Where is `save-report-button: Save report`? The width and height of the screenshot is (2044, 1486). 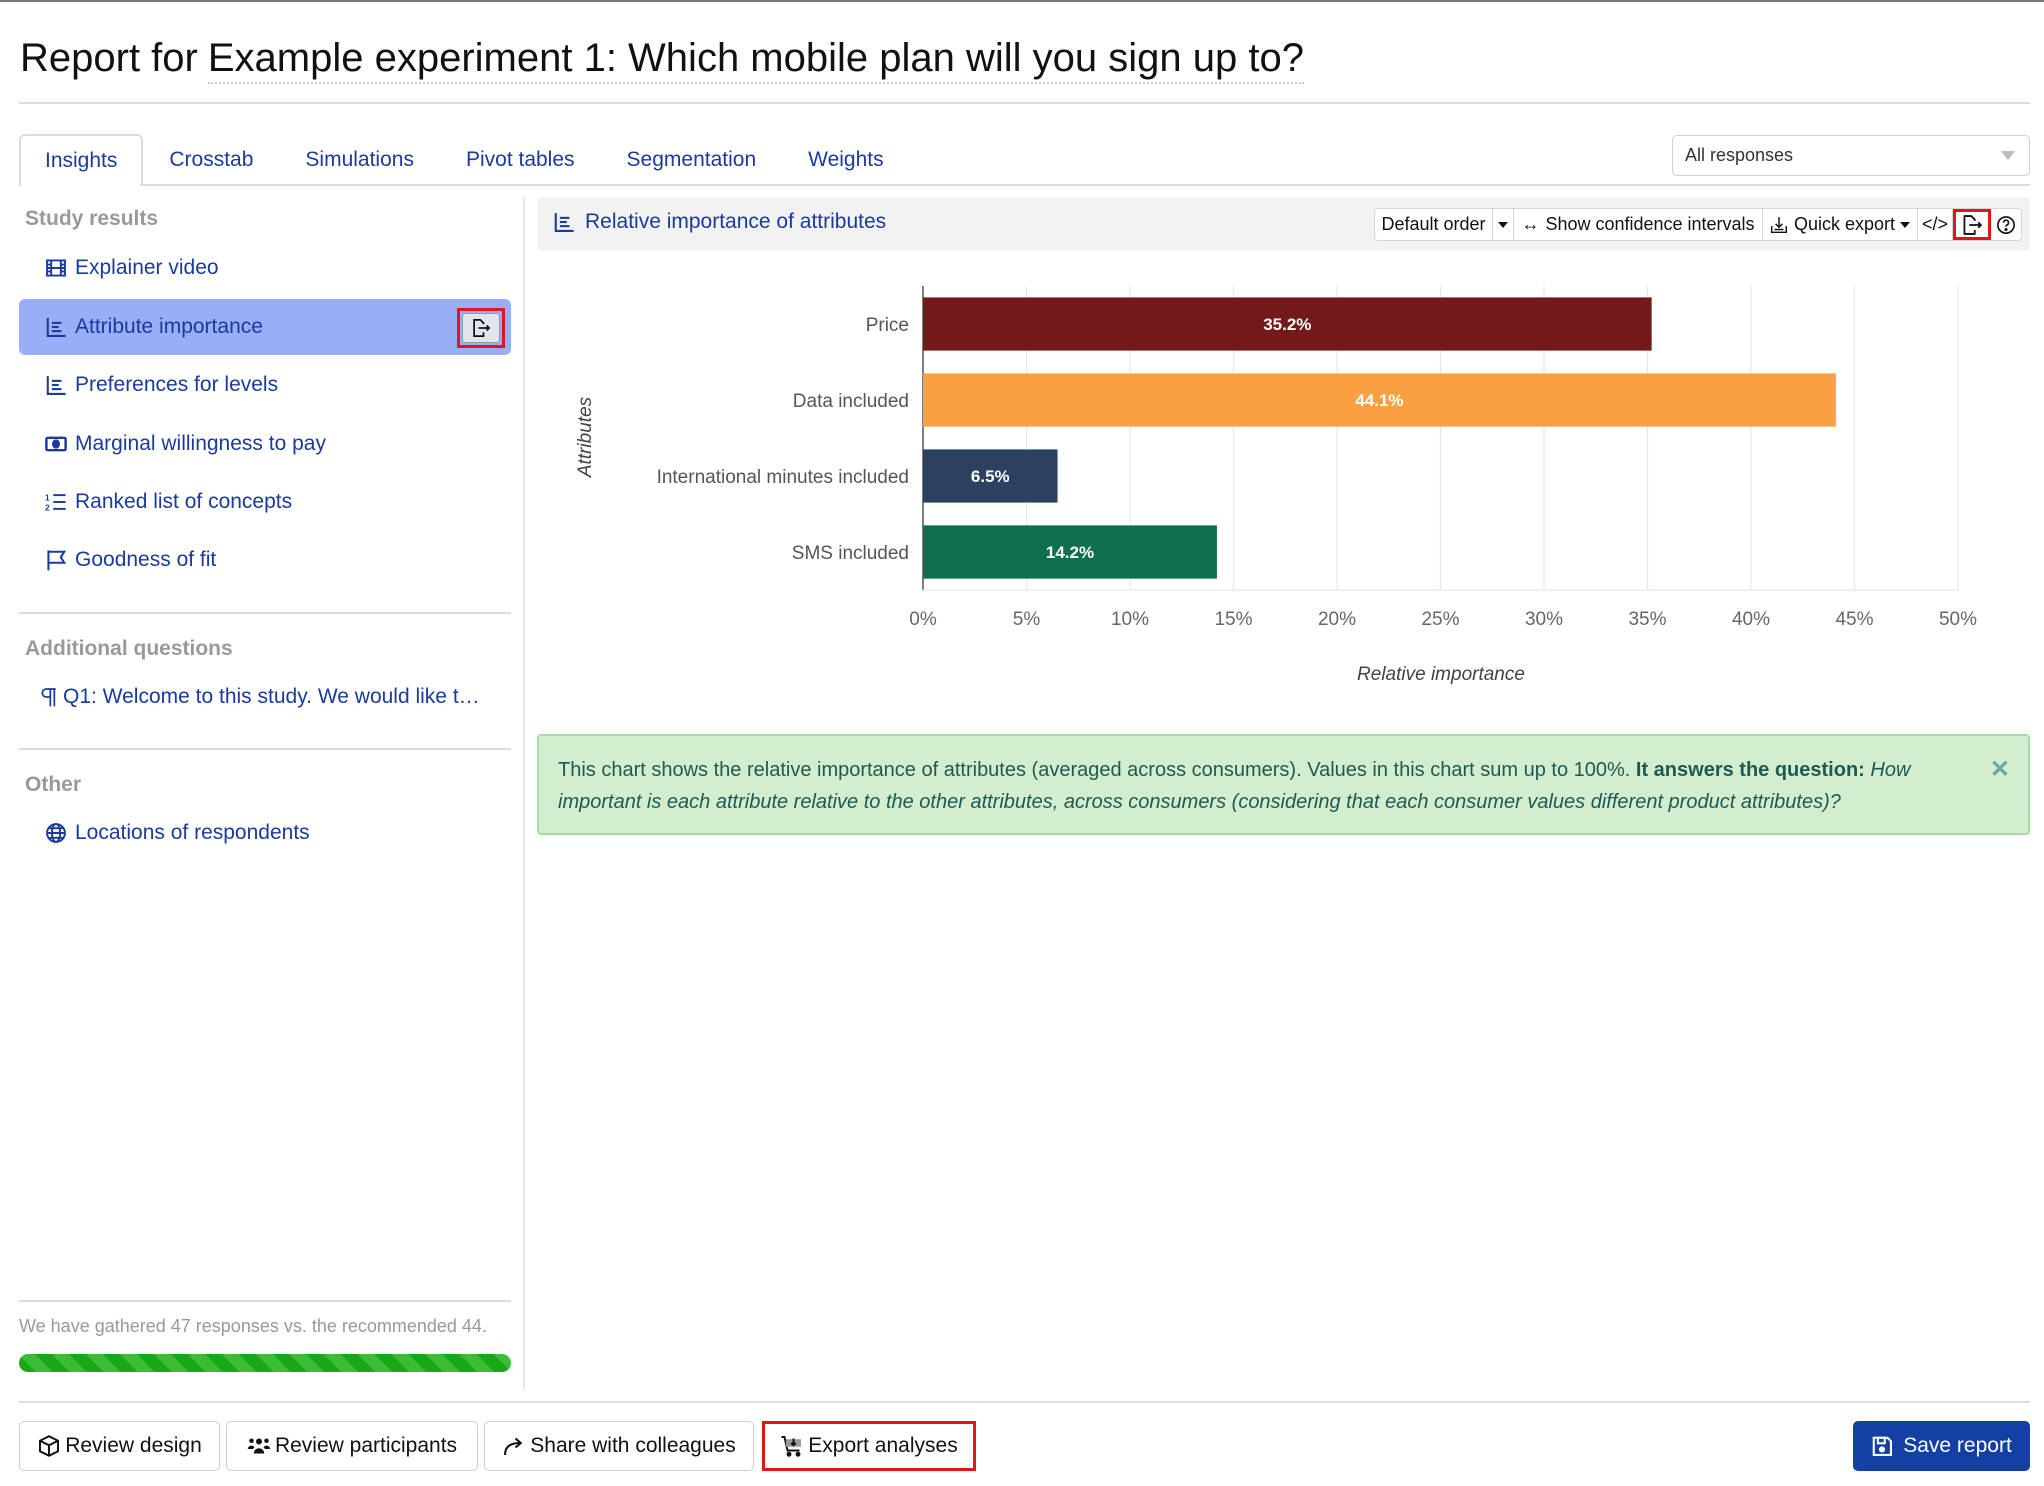 save-report-button: Save report is located at coordinates (1941, 1446).